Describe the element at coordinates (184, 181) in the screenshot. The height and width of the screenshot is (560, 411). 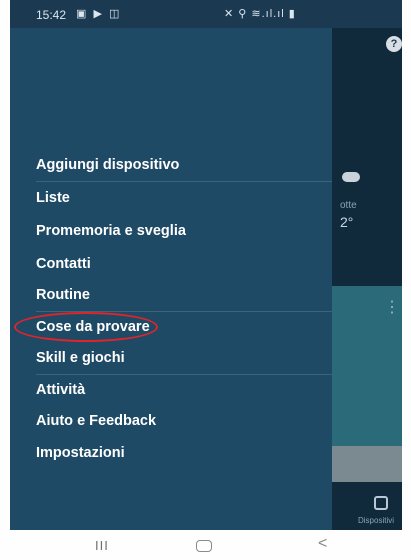
I see `divider` at that location.